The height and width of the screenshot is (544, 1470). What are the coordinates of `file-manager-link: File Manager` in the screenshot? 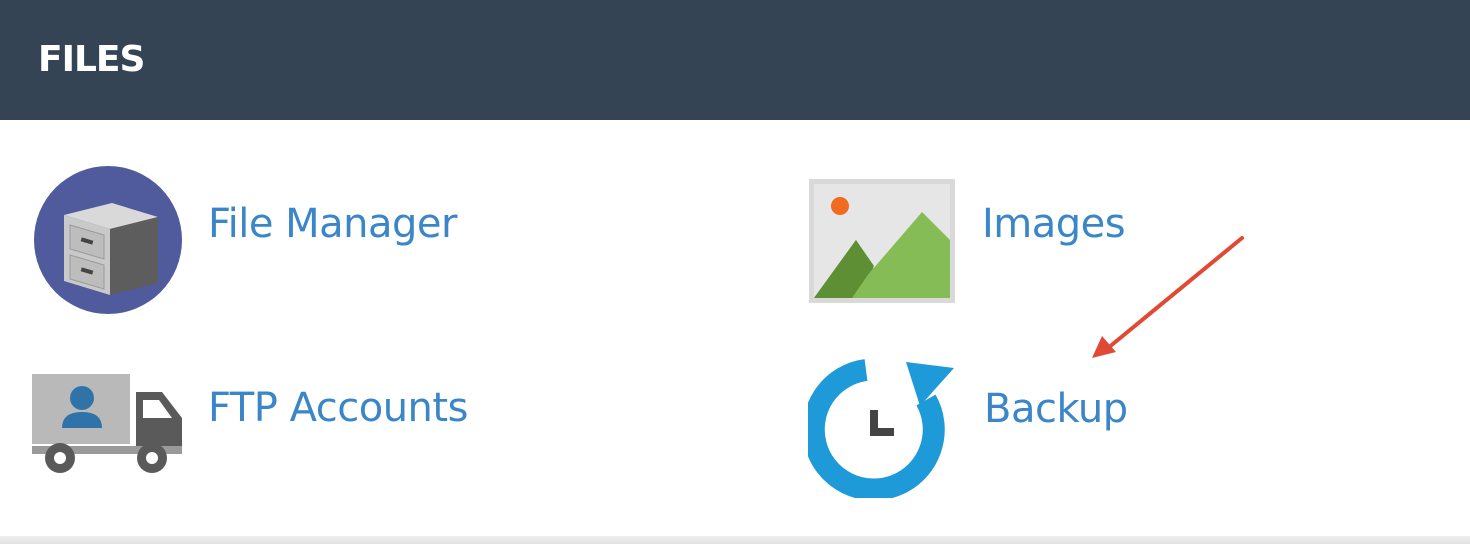 It's located at (260, 240).